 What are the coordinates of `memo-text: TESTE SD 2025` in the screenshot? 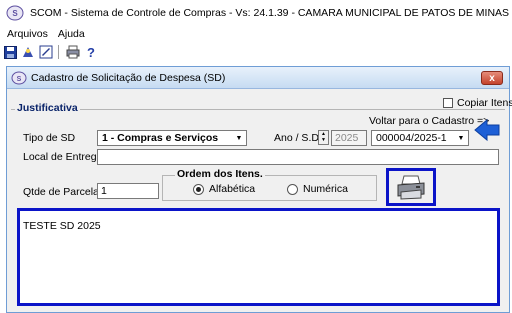 It's located at (62, 226).